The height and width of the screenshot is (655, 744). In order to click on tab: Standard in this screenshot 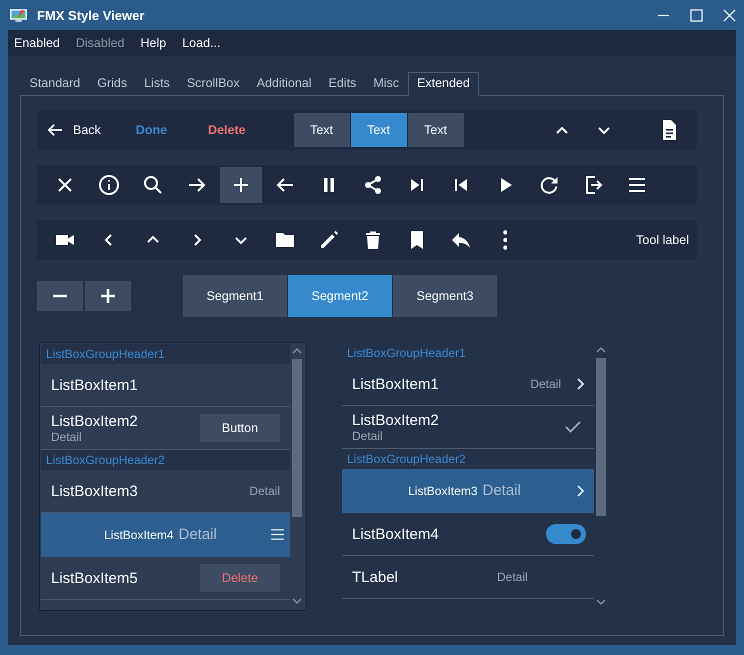, I will do `click(55, 83)`.